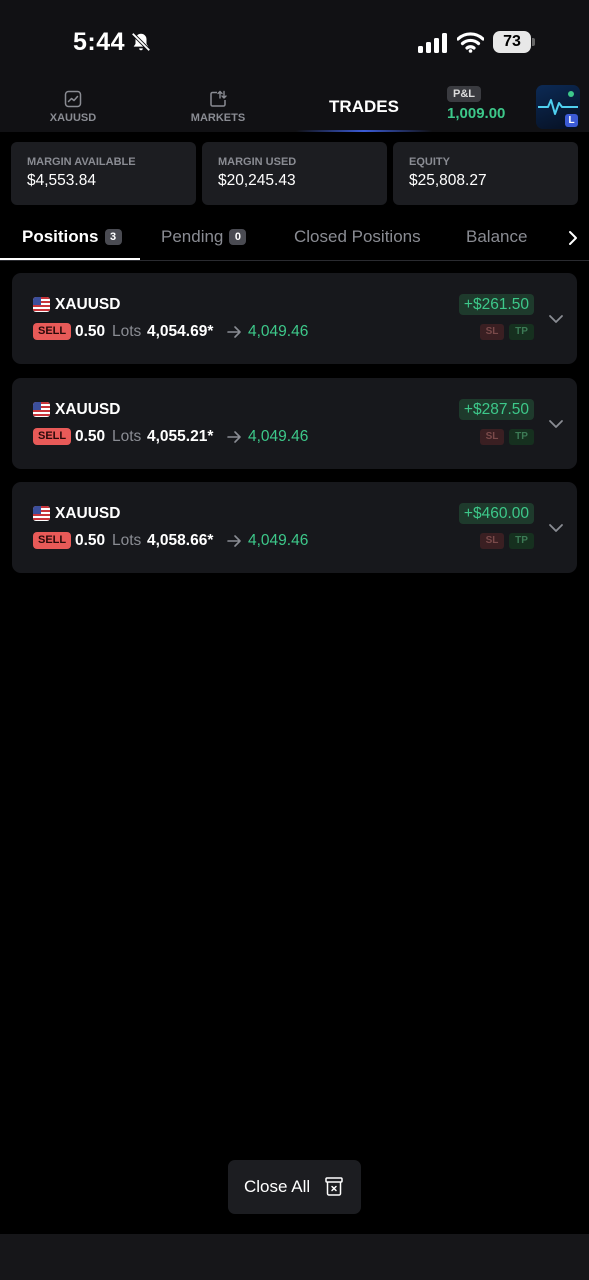 Image resolution: width=589 pixels, height=1280 pixels. What do you see at coordinates (294, 107) in the screenshot?
I see `top-nav: XAUUSD MARKETS TRADES P&L 1,009.00 L` at bounding box center [294, 107].